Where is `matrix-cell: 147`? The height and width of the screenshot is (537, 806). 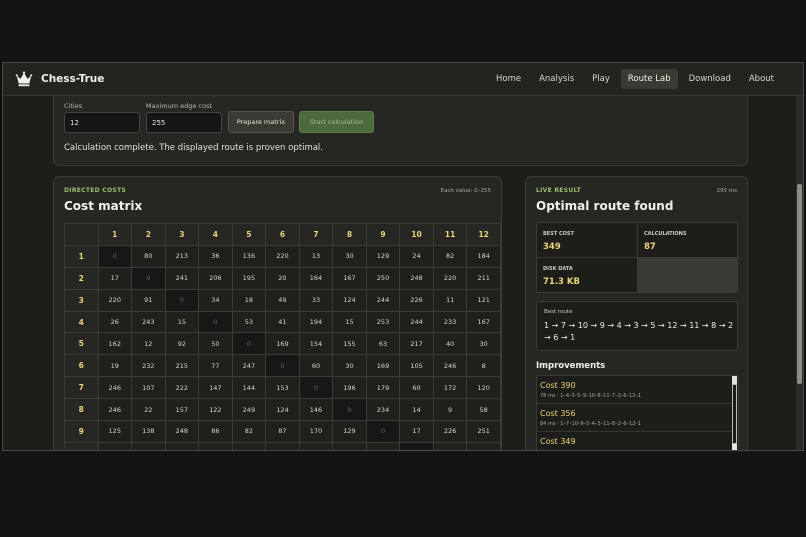
matrix-cell: 147 is located at coordinates (215, 388).